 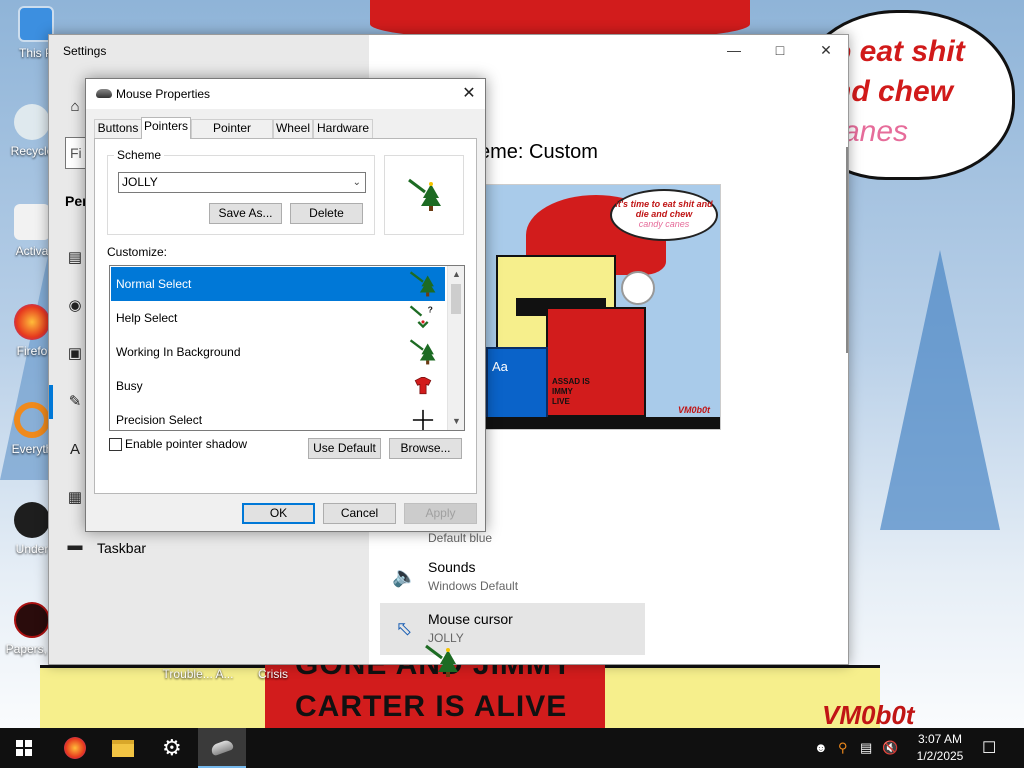 What do you see at coordinates (473, 586) in the screenshot?
I see `setting-subtitle: Windows Default` at bounding box center [473, 586].